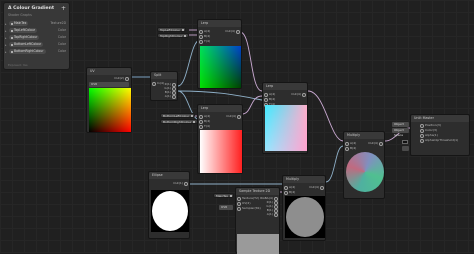 This screenshot has height=254, width=474. I want to click on input-port: Sampler(SS), so click(249, 209).